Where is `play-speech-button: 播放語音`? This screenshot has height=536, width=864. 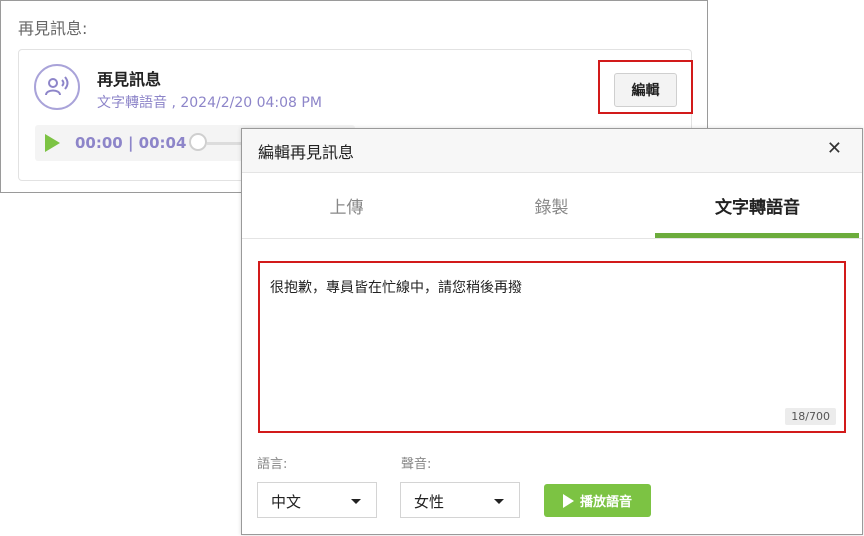 play-speech-button: 播放語音 is located at coordinates (597, 500).